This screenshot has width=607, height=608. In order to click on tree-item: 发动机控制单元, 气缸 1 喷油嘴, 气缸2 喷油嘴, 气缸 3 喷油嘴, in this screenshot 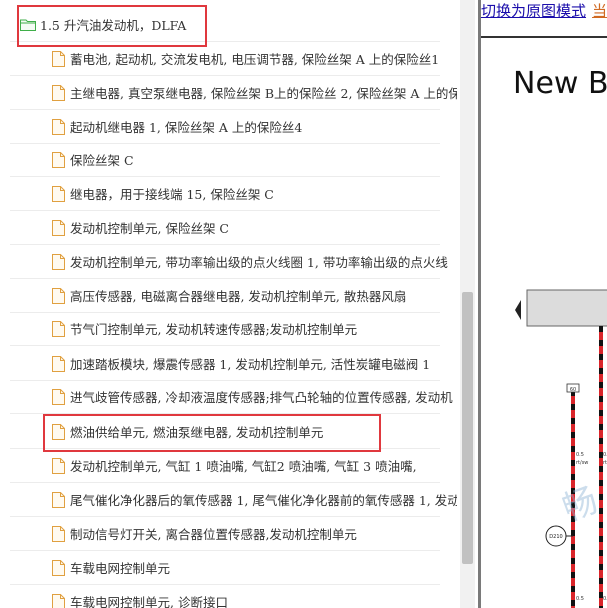, I will do `click(254, 465)`.